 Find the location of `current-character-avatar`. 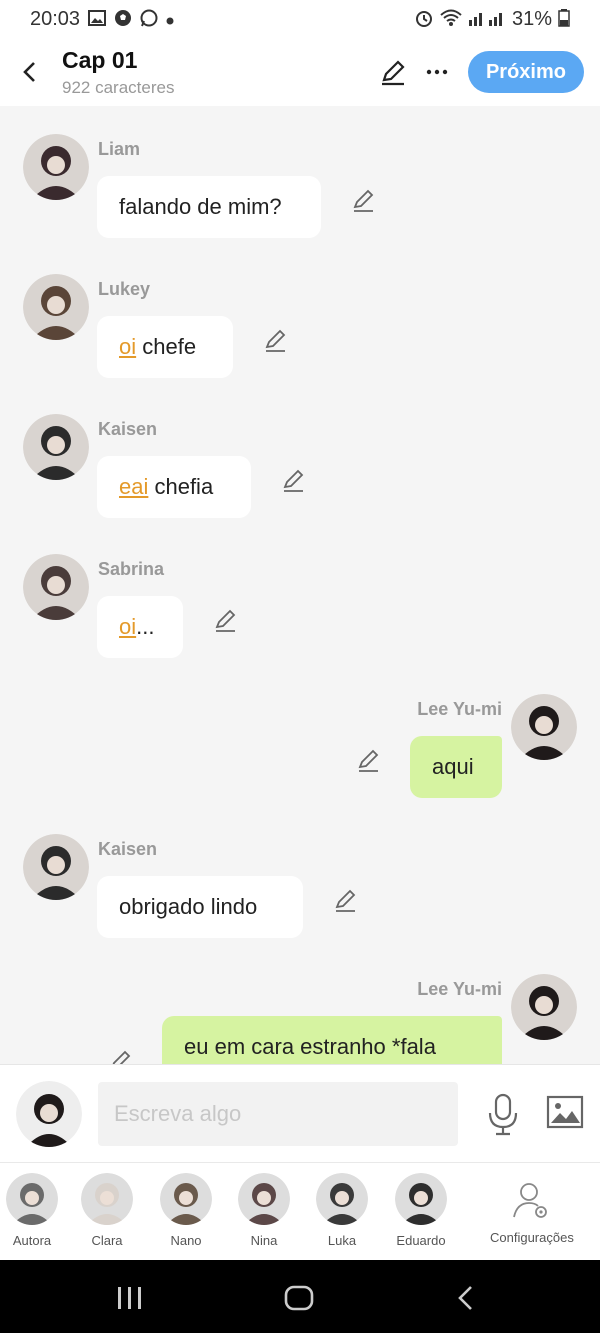

current-character-avatar is located at coordinates (49, 1114).